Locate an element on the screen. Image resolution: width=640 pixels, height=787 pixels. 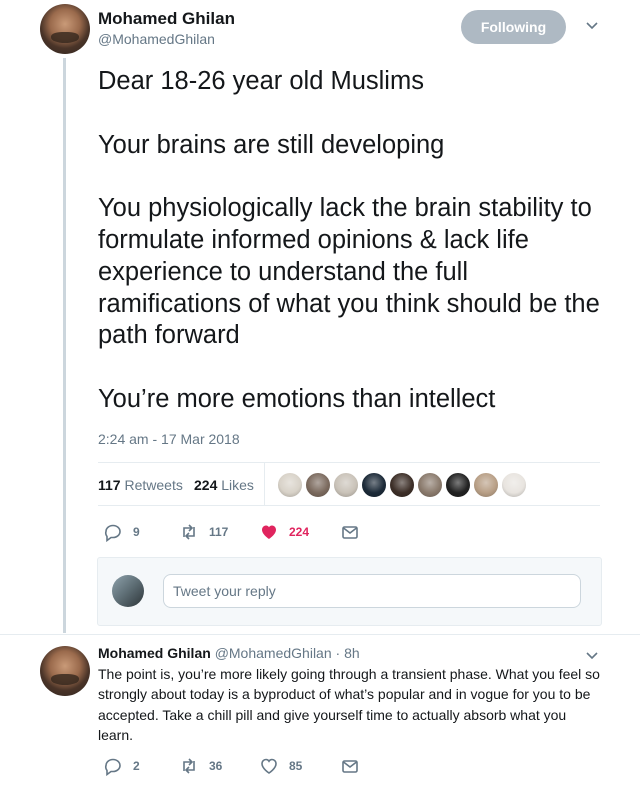
author-avatar is located at coordinates (65, 29).